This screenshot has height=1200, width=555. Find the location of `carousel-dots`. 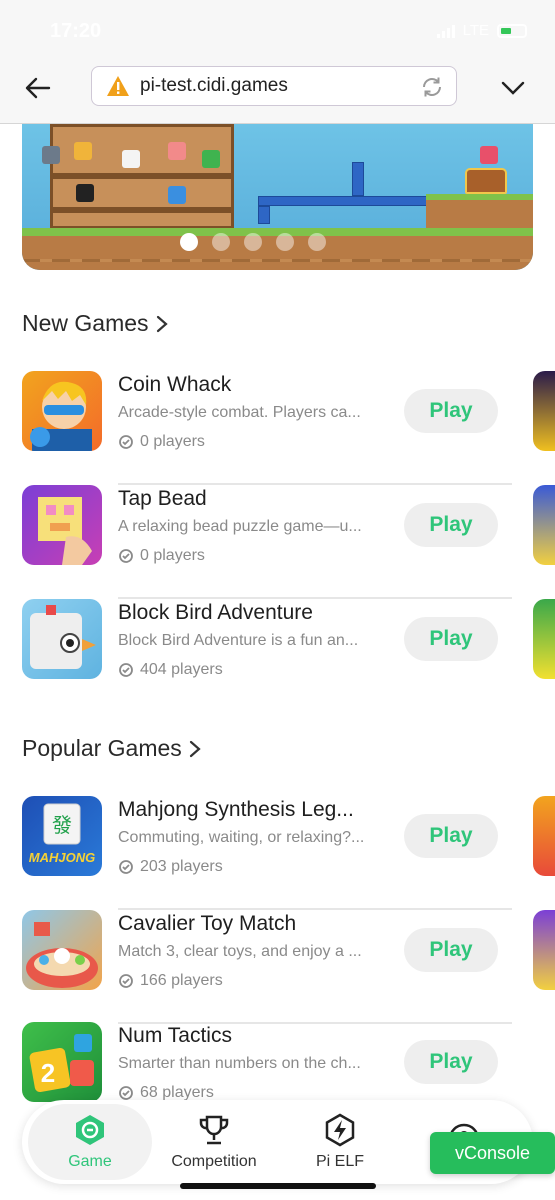

carousel-dots is located at coordinates (277, 242).